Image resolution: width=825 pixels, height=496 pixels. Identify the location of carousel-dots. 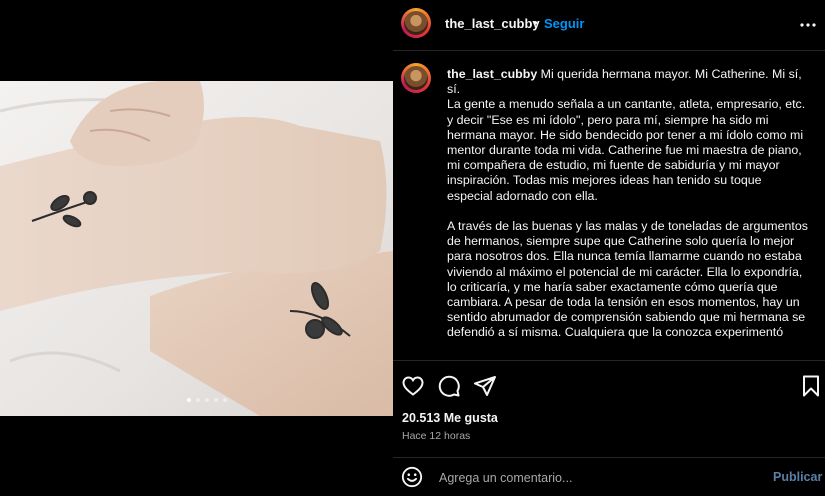
(207, 400).